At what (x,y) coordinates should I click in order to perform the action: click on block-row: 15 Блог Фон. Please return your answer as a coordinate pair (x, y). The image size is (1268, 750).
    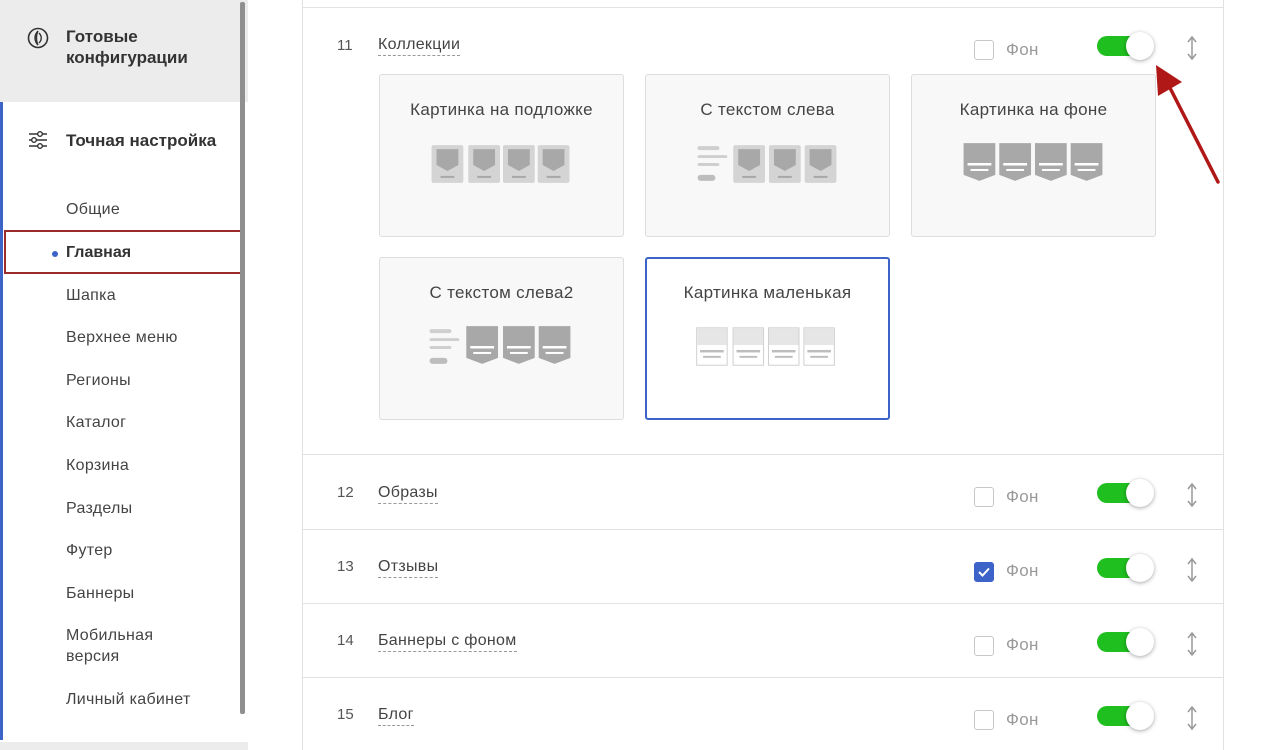
    Looking at the image, I should click on (763, 713).